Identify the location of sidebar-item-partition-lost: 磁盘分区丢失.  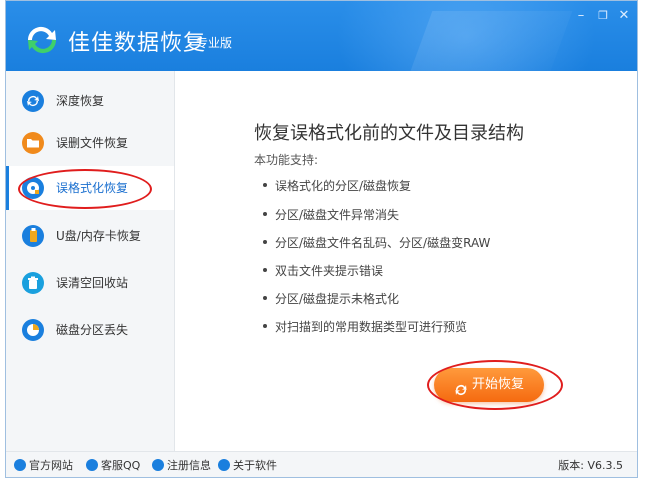
(90, 330).